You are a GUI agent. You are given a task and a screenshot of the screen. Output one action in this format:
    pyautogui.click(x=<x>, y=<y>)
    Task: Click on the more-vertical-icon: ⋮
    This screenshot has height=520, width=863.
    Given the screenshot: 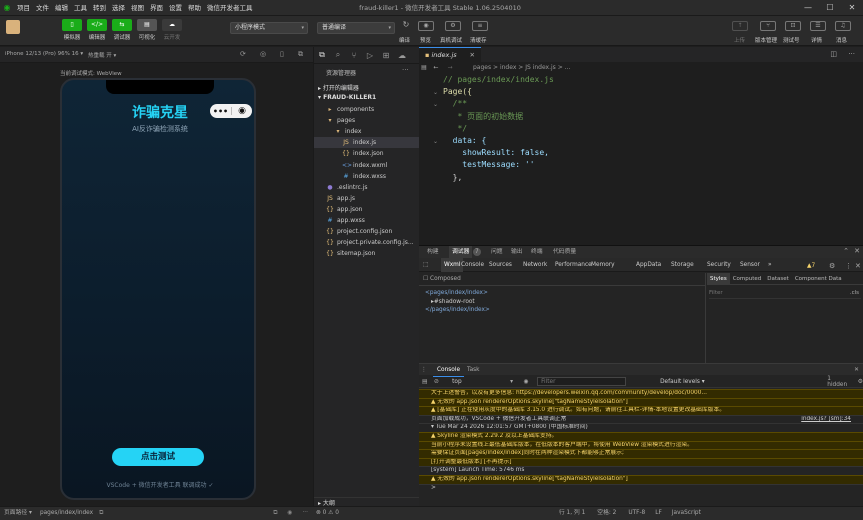 What is the action you would take?
    pyautogui.click(x=848, y=266)
    